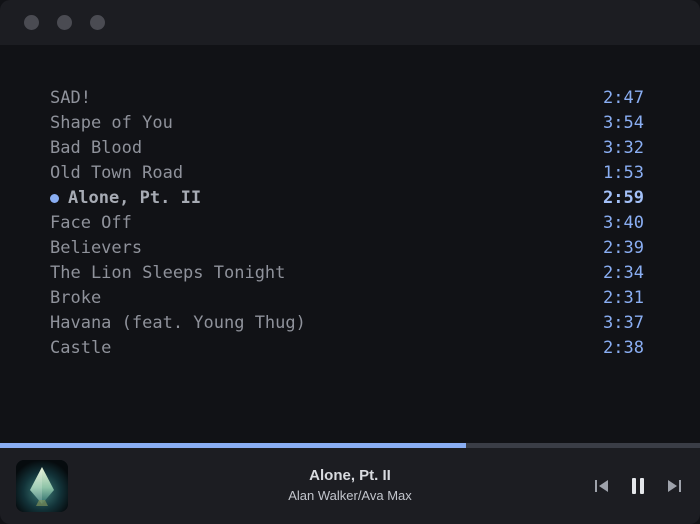 The image size is (700, 524). Describe the element at coordinates (347, 148) in the screenshot. I see `track-row: Bad Blood 3:32` at that location.